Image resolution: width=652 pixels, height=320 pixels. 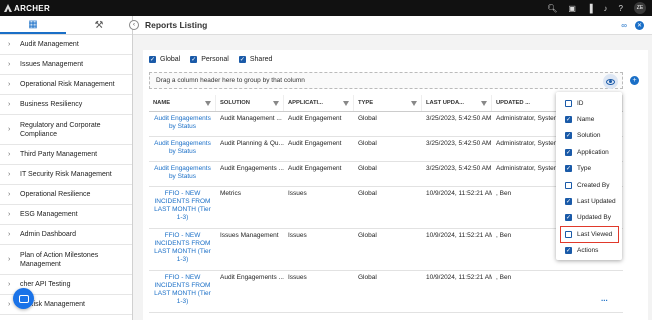 What do you see at coordinates (589, 136) in the screenshot?
I see `column-option: ✓ Solution` at bounding box center [589, 136].